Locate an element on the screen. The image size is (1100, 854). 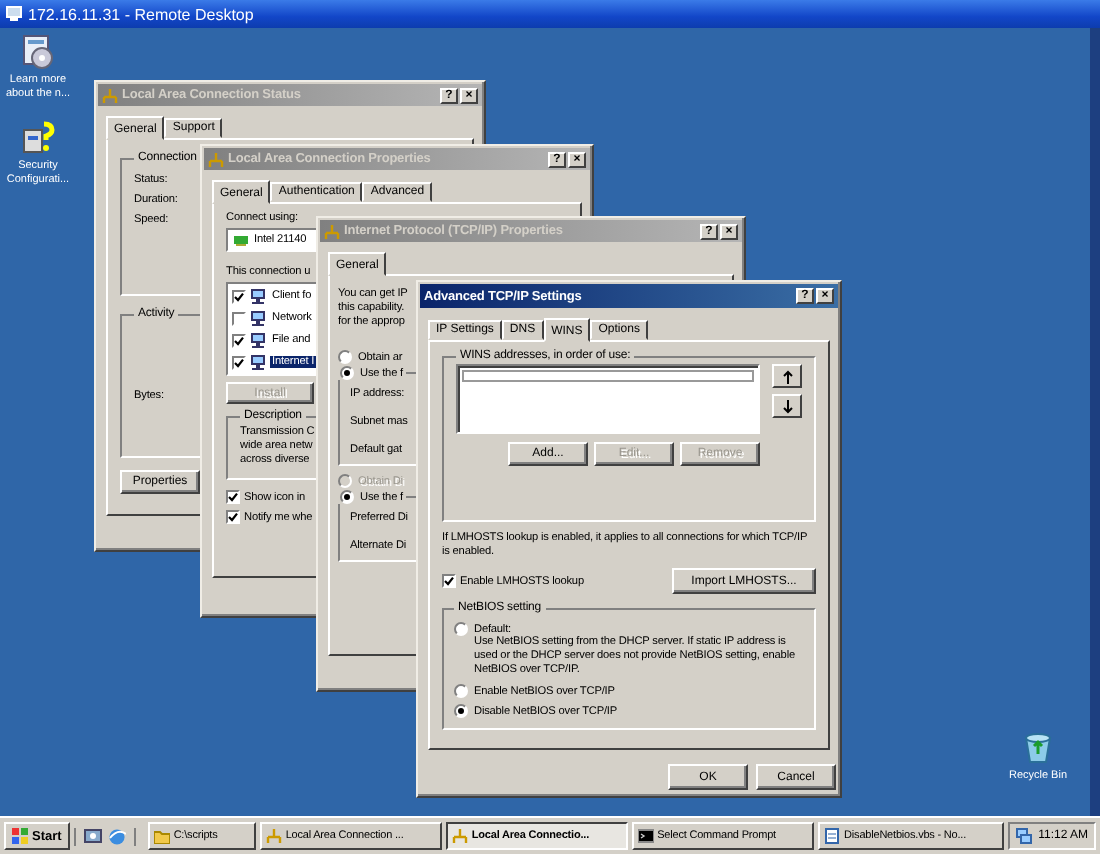
console-icon is located at coordinates (645, 836).